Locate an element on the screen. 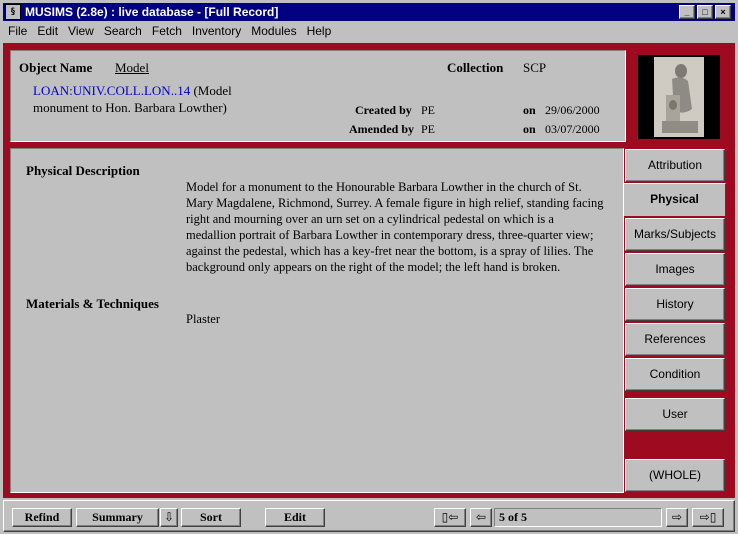 The height and width of the screenshot is (534, 738). amended-by-value: PE is located at coordinates (428, 129).